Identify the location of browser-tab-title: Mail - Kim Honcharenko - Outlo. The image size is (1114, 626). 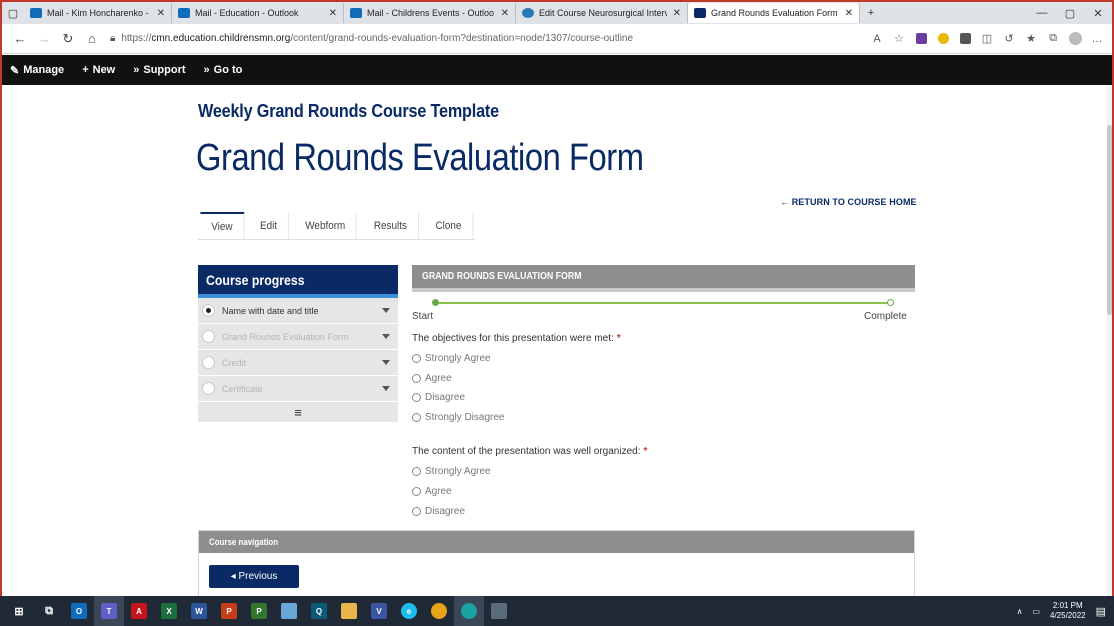
(99, 13).